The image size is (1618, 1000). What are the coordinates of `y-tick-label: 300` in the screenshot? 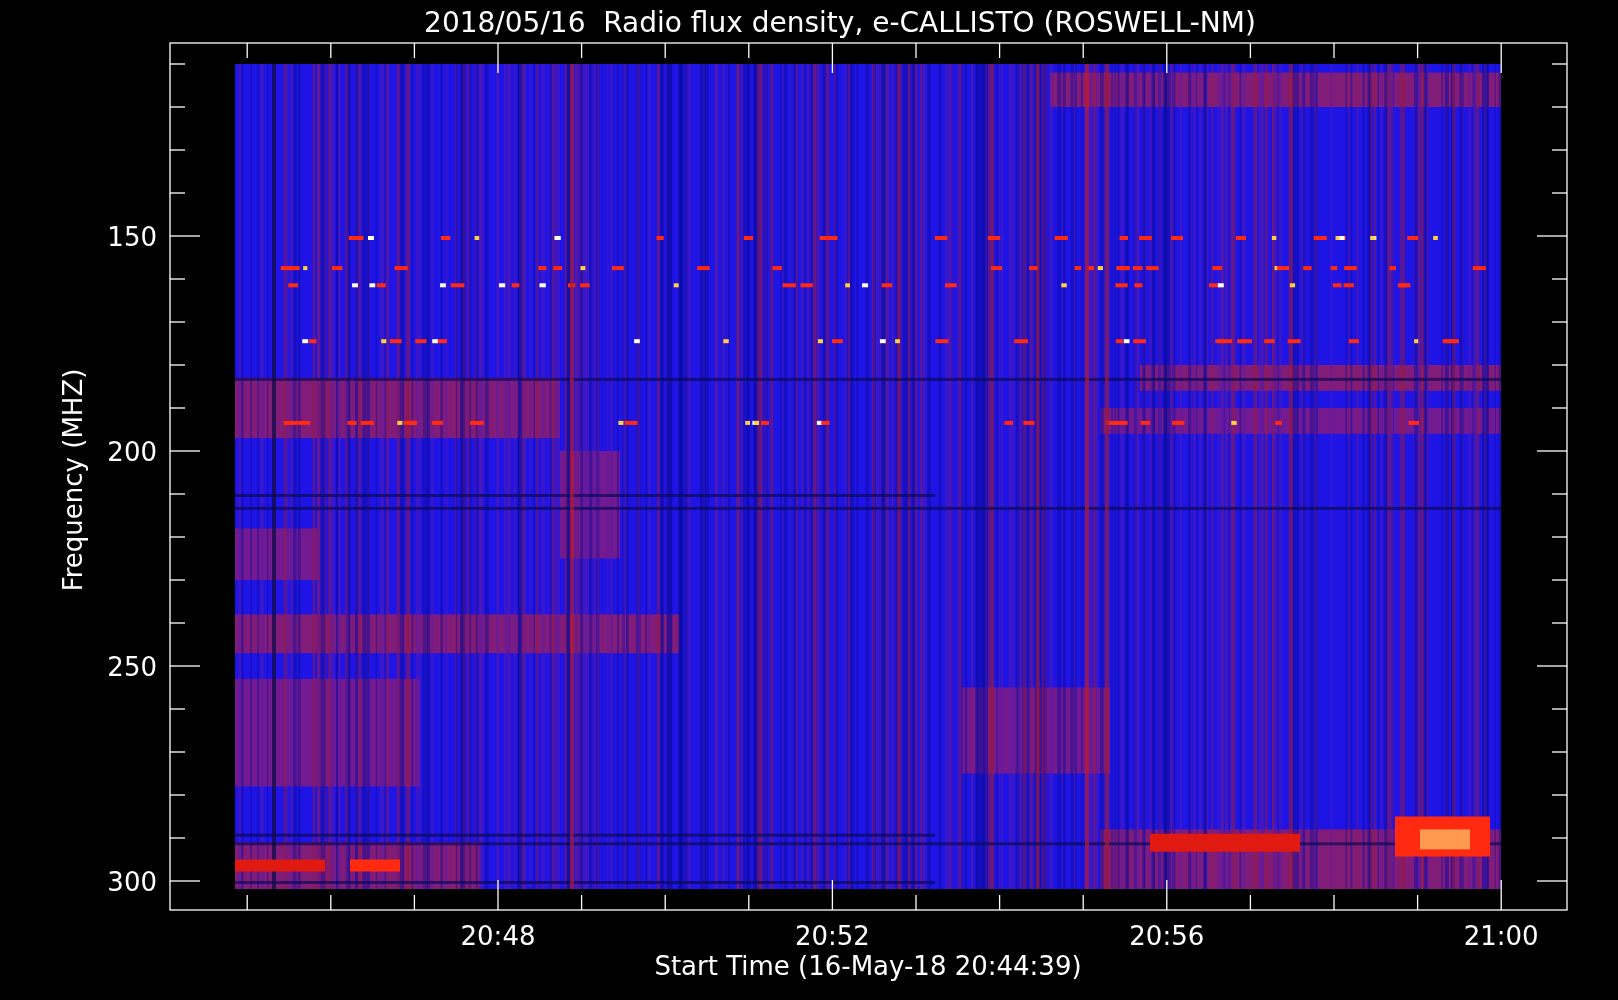 It's located at (132, 882).